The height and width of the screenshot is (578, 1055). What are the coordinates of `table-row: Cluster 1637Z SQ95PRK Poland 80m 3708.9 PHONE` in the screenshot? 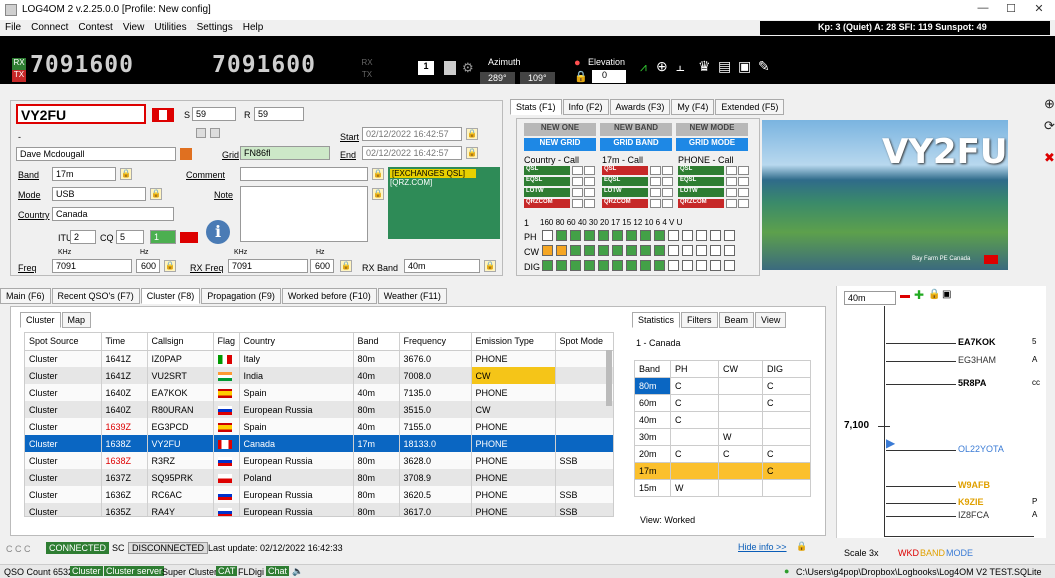 It's located at (319, 477).